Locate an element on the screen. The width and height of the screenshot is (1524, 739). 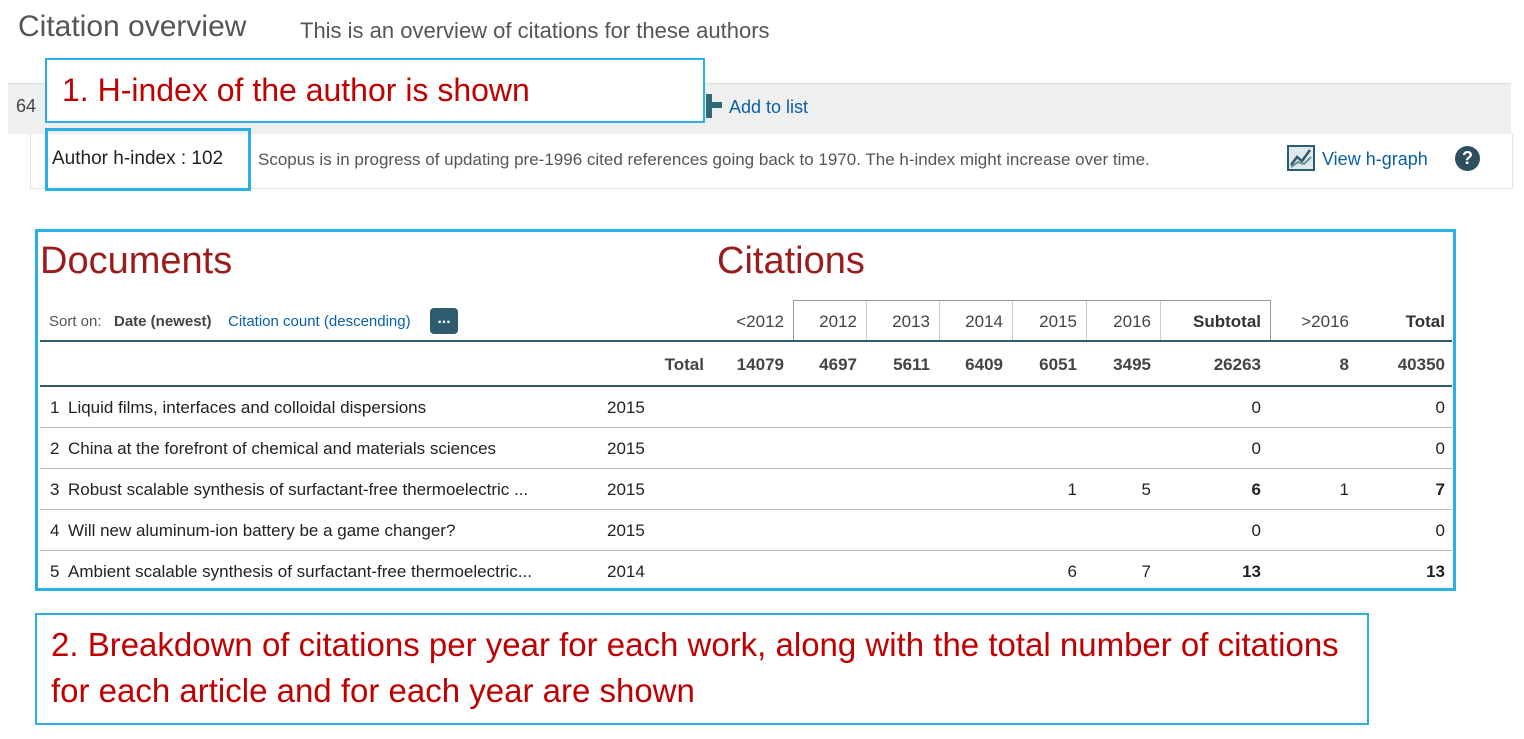
view-hgraph-link: View h-graph is located at coordinates (1375, 159).